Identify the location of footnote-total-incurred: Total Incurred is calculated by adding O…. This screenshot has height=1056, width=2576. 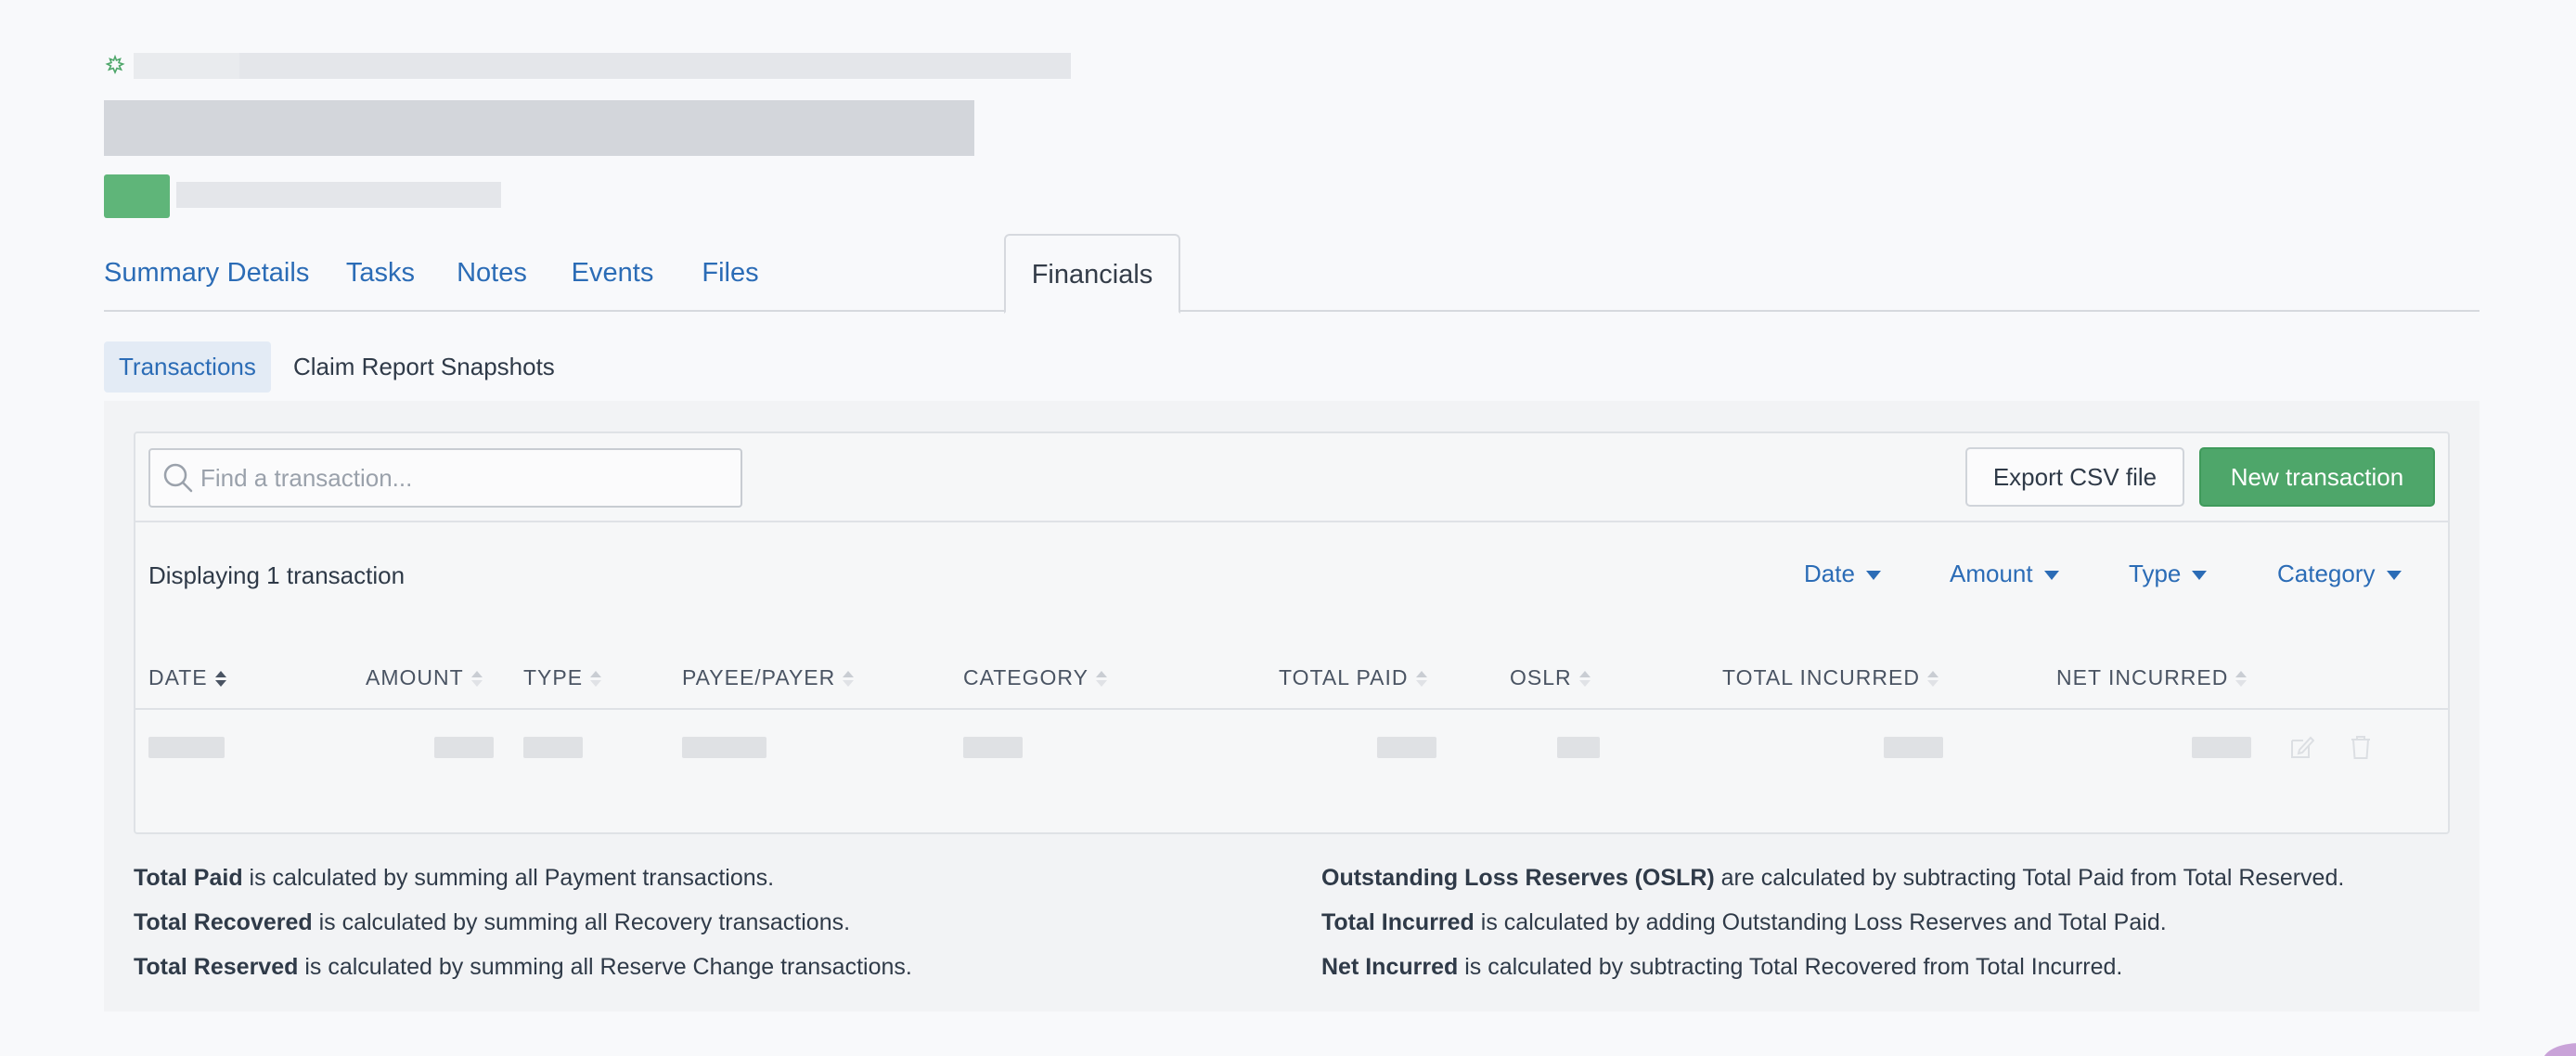
(1744, 922).